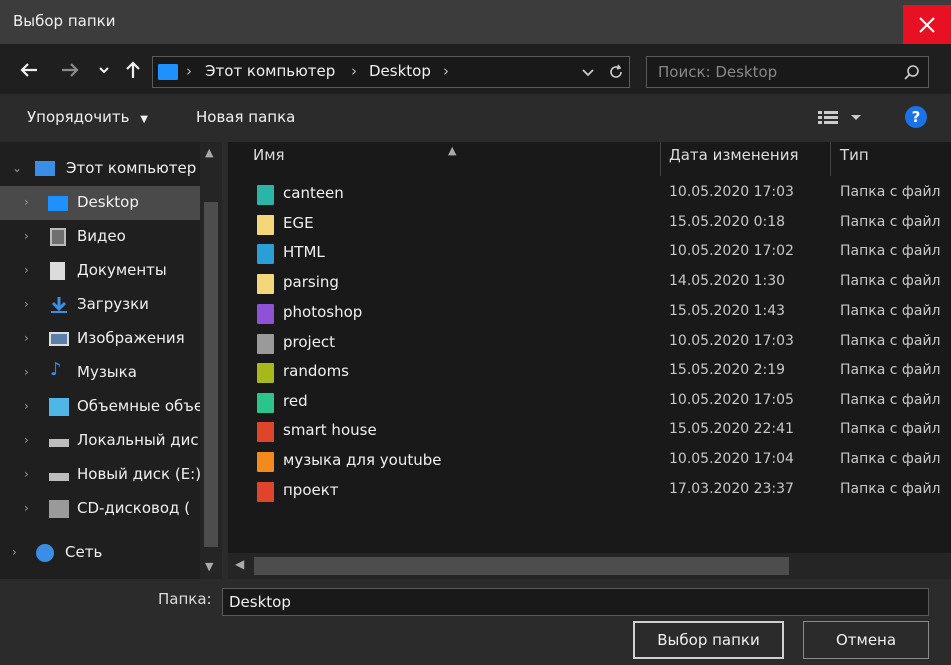 The image size is (951, 665). I want to click on breadcrumb-desktop: Desktop, so click(400, 71).